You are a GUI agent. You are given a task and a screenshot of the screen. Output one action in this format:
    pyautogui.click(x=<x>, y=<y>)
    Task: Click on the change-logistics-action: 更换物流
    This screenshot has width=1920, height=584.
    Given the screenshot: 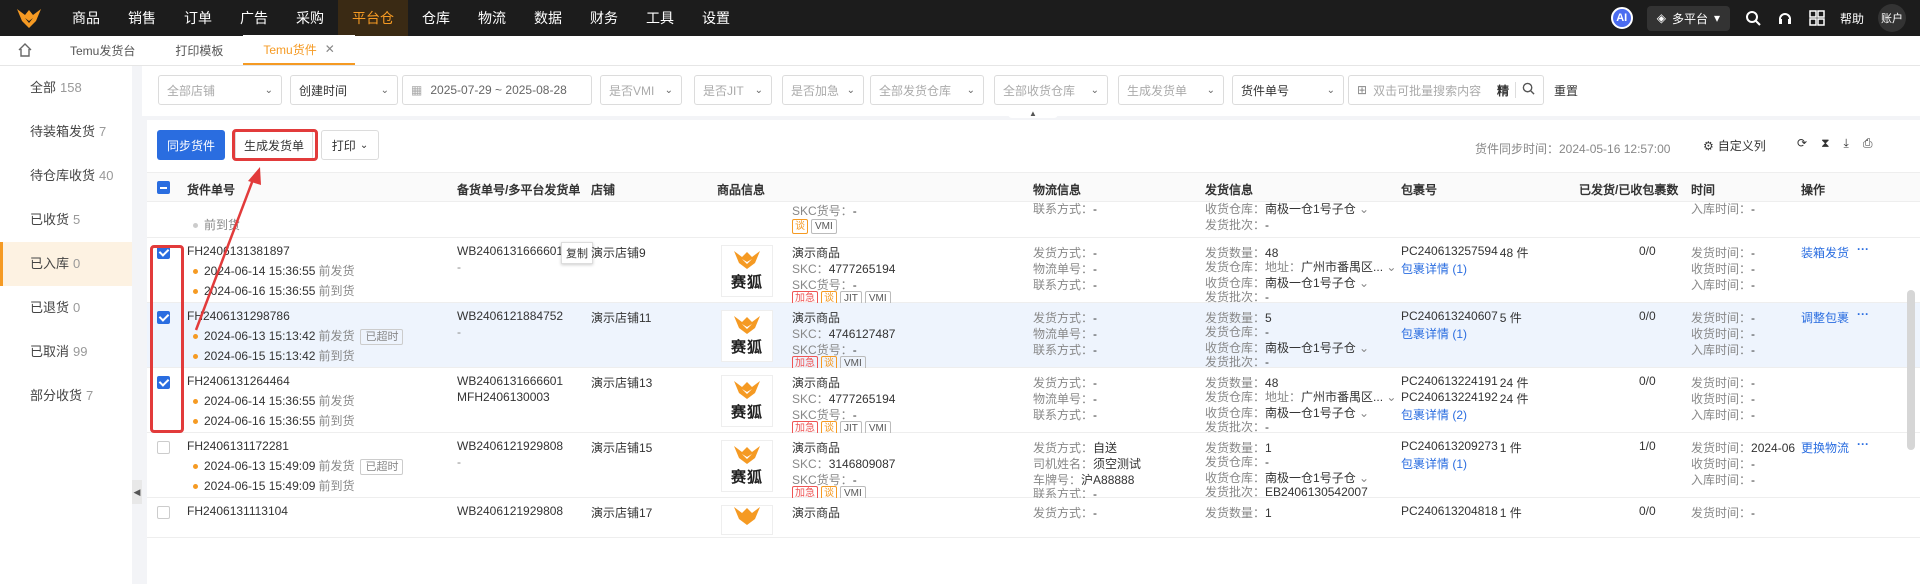 What is the action you would take?
    pyautogui.click(x=1825, y=447)
    